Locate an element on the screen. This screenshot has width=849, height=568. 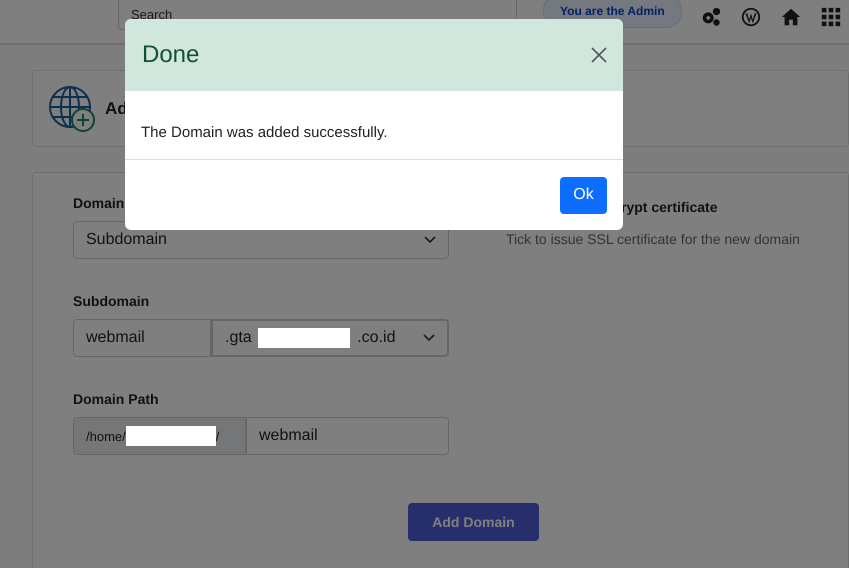
field-label: Subdomain is located at coordinates (111, 301).